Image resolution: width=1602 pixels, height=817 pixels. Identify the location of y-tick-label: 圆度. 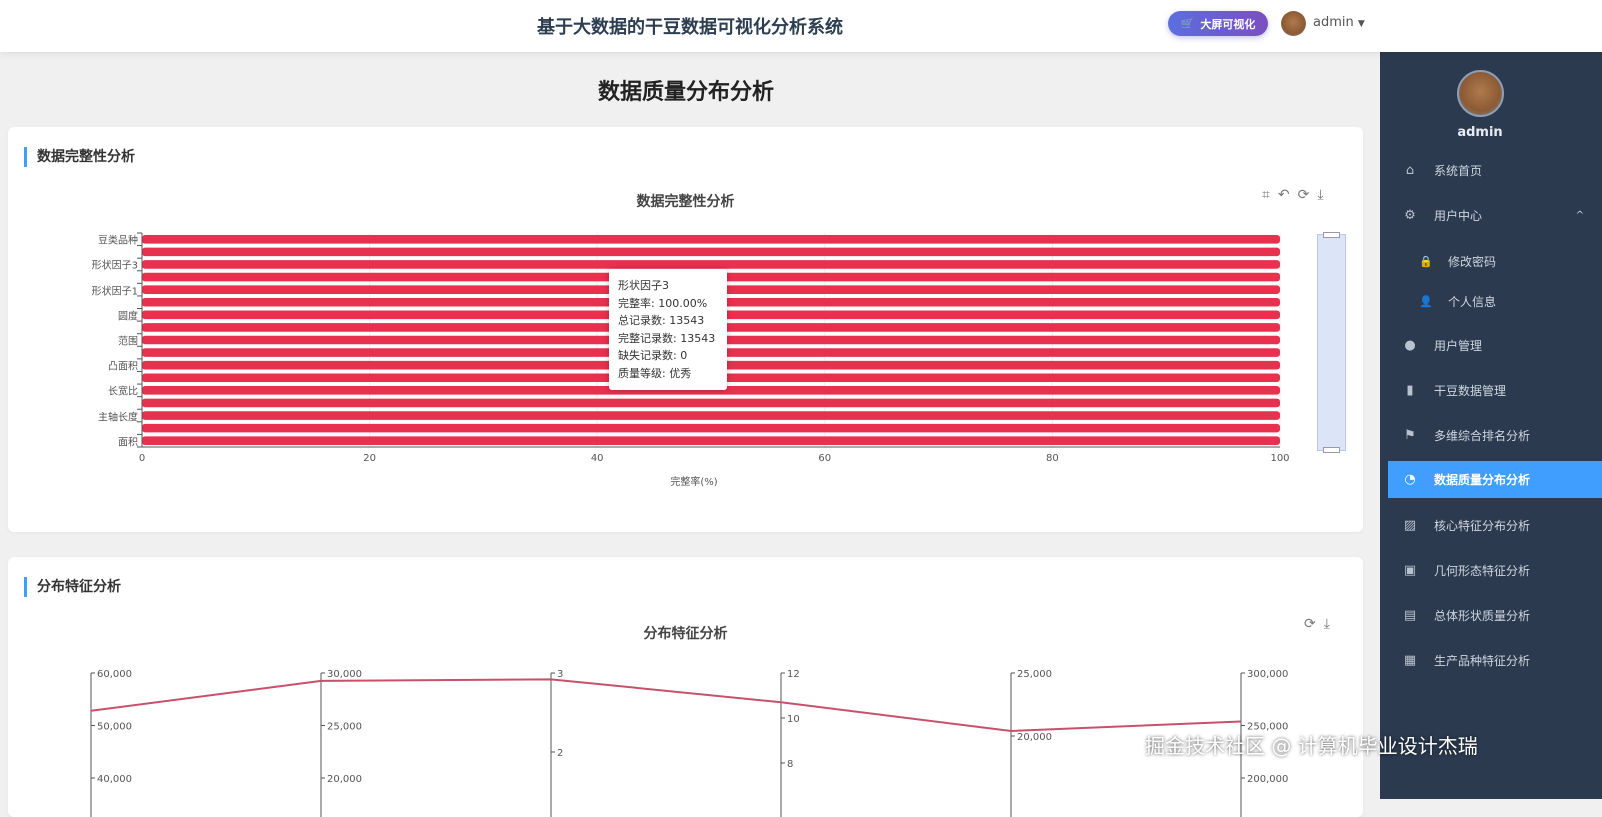
(128, 317).